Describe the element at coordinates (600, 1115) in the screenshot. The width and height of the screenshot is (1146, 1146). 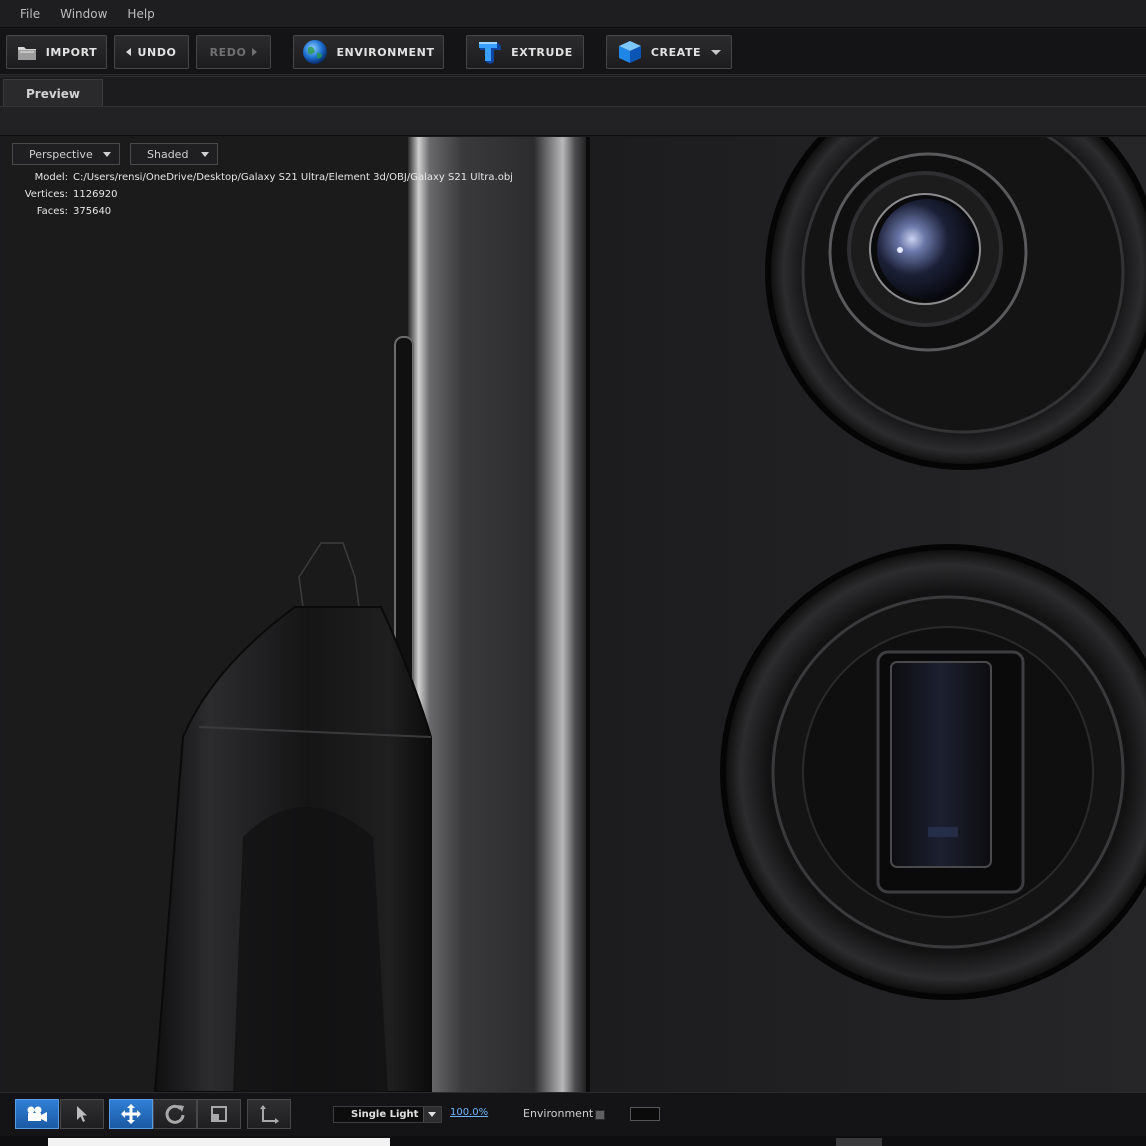
I see `environment-checkbox` at that location.